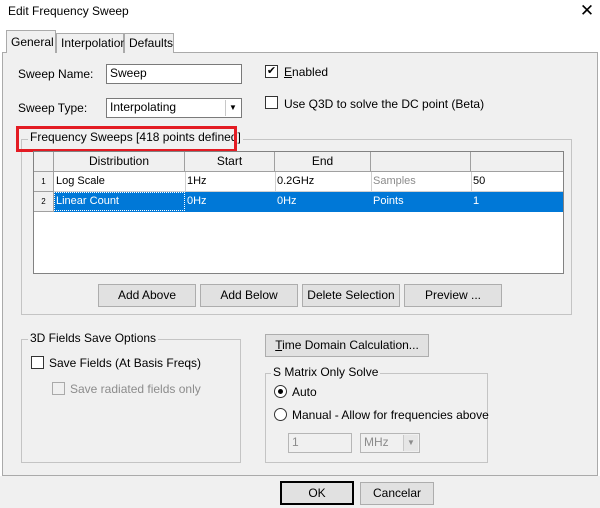 The width and height of the screenshot is (600, 508). I want to click on enabled-label: Enabled, so click(306, 72).